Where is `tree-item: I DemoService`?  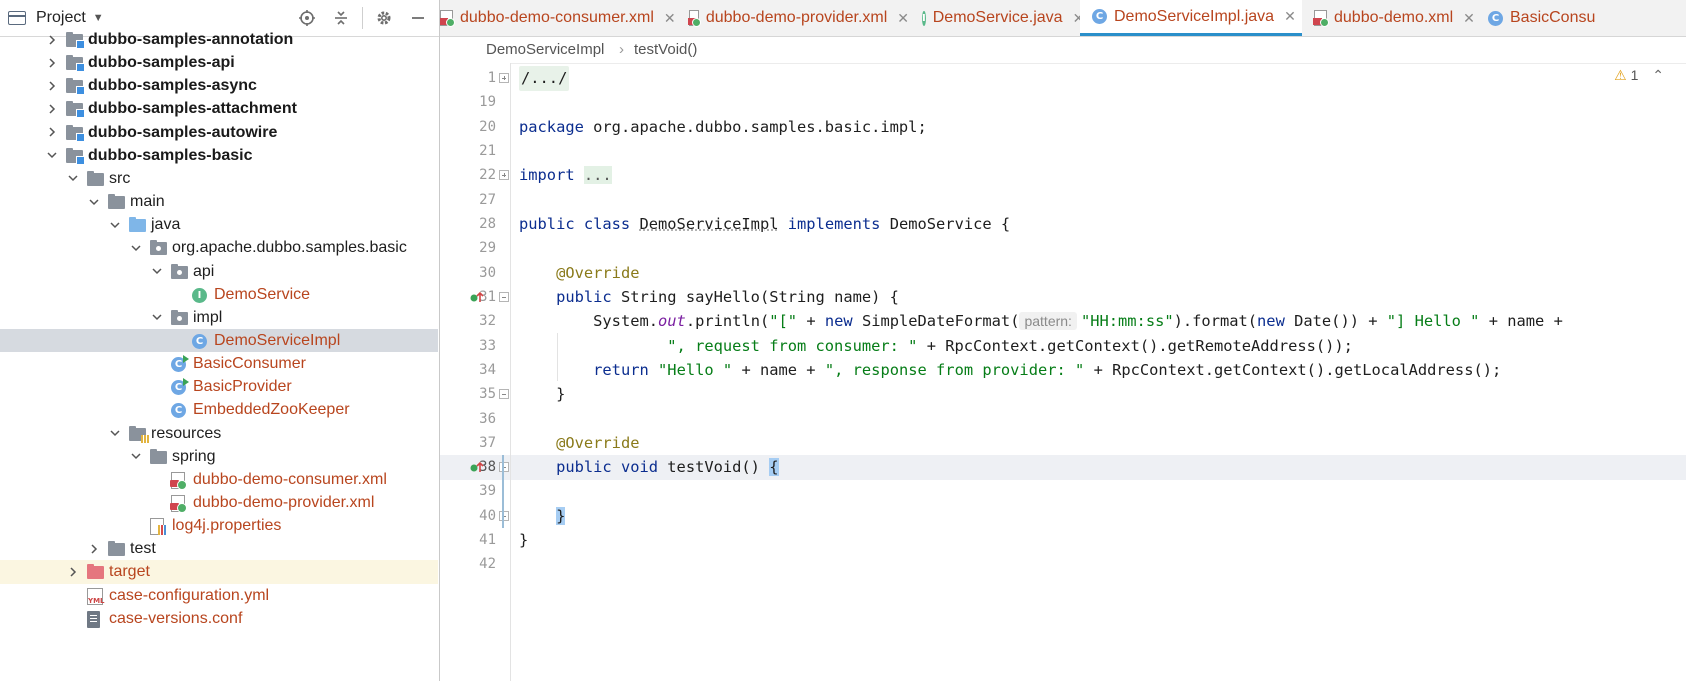 tree-item: I DemoService is located at coordinates (219, 294).